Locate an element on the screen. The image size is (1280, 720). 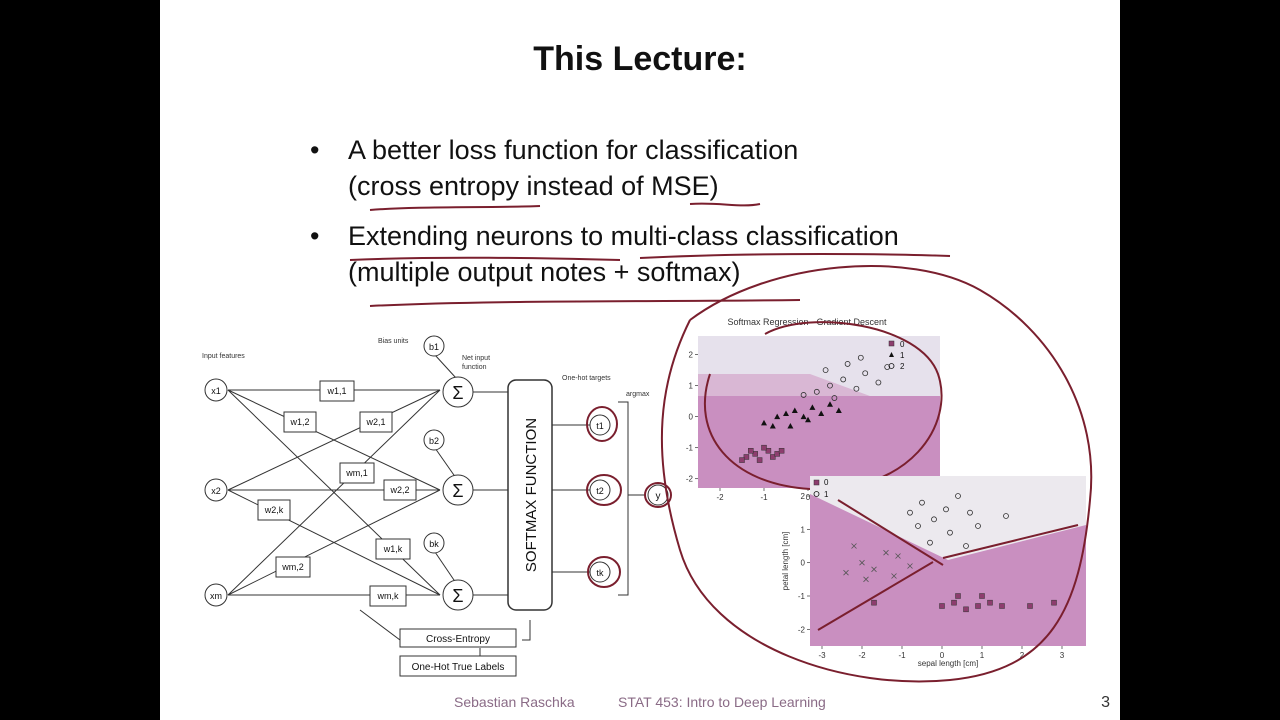
true-labels-box: One-Hot True Labels is located at coordinates (458, 666).